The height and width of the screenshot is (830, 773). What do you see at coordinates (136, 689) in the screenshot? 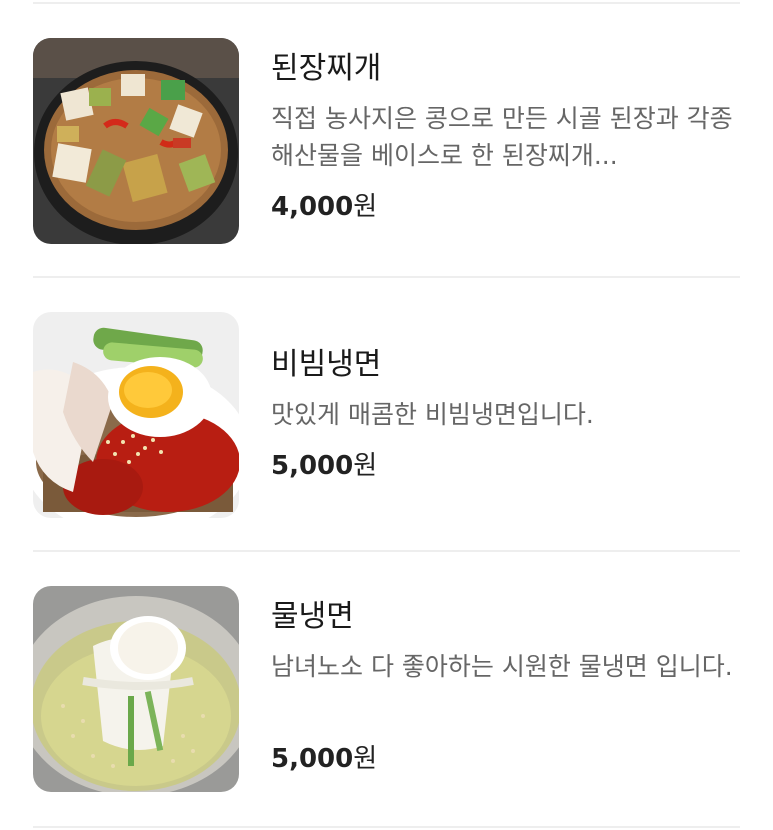
I see `mul-naengmyeon-image` at bounding box center [136, 689].